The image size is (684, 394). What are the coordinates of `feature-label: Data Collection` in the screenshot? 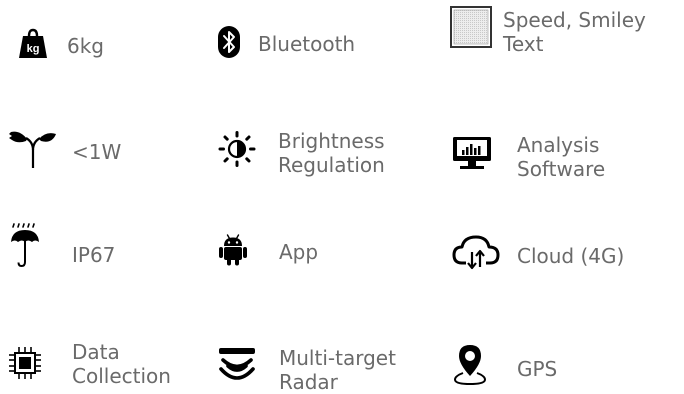 It's located at (121, 364).